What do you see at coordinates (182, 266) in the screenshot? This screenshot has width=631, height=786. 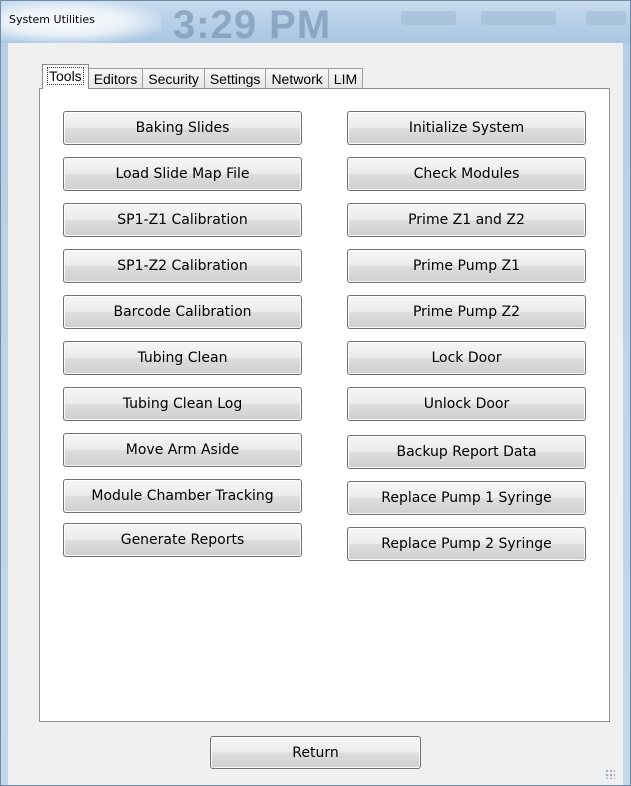 I see `sp1-z2-calibration-button: SP1-Z2 Calibration` at bounding box center [182, 266].